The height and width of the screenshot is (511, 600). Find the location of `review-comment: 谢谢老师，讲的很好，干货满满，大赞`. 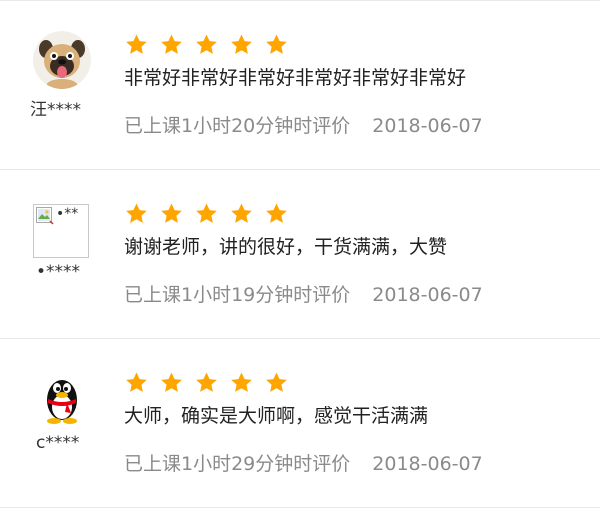

review-comment: 谢谢老师，讲的很好，干货满满，大赞 is located at coordinates (286, 247).